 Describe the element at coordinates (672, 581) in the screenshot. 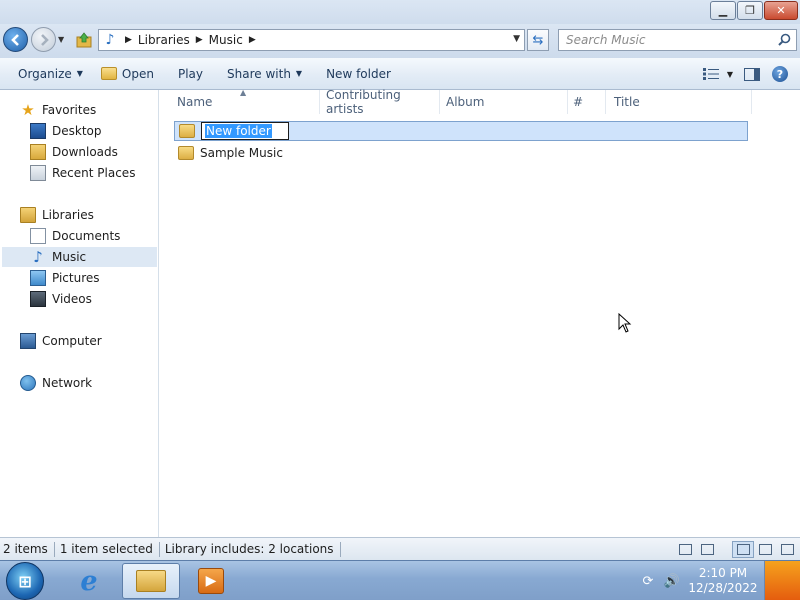

I see `volume-icon: 🔊` at that location.